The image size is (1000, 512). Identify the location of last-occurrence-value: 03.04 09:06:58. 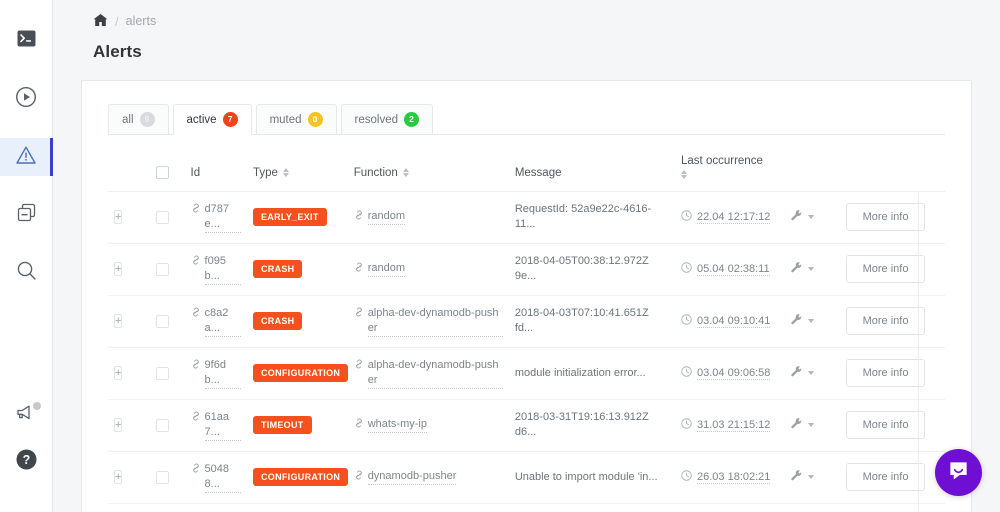
(734, 373).